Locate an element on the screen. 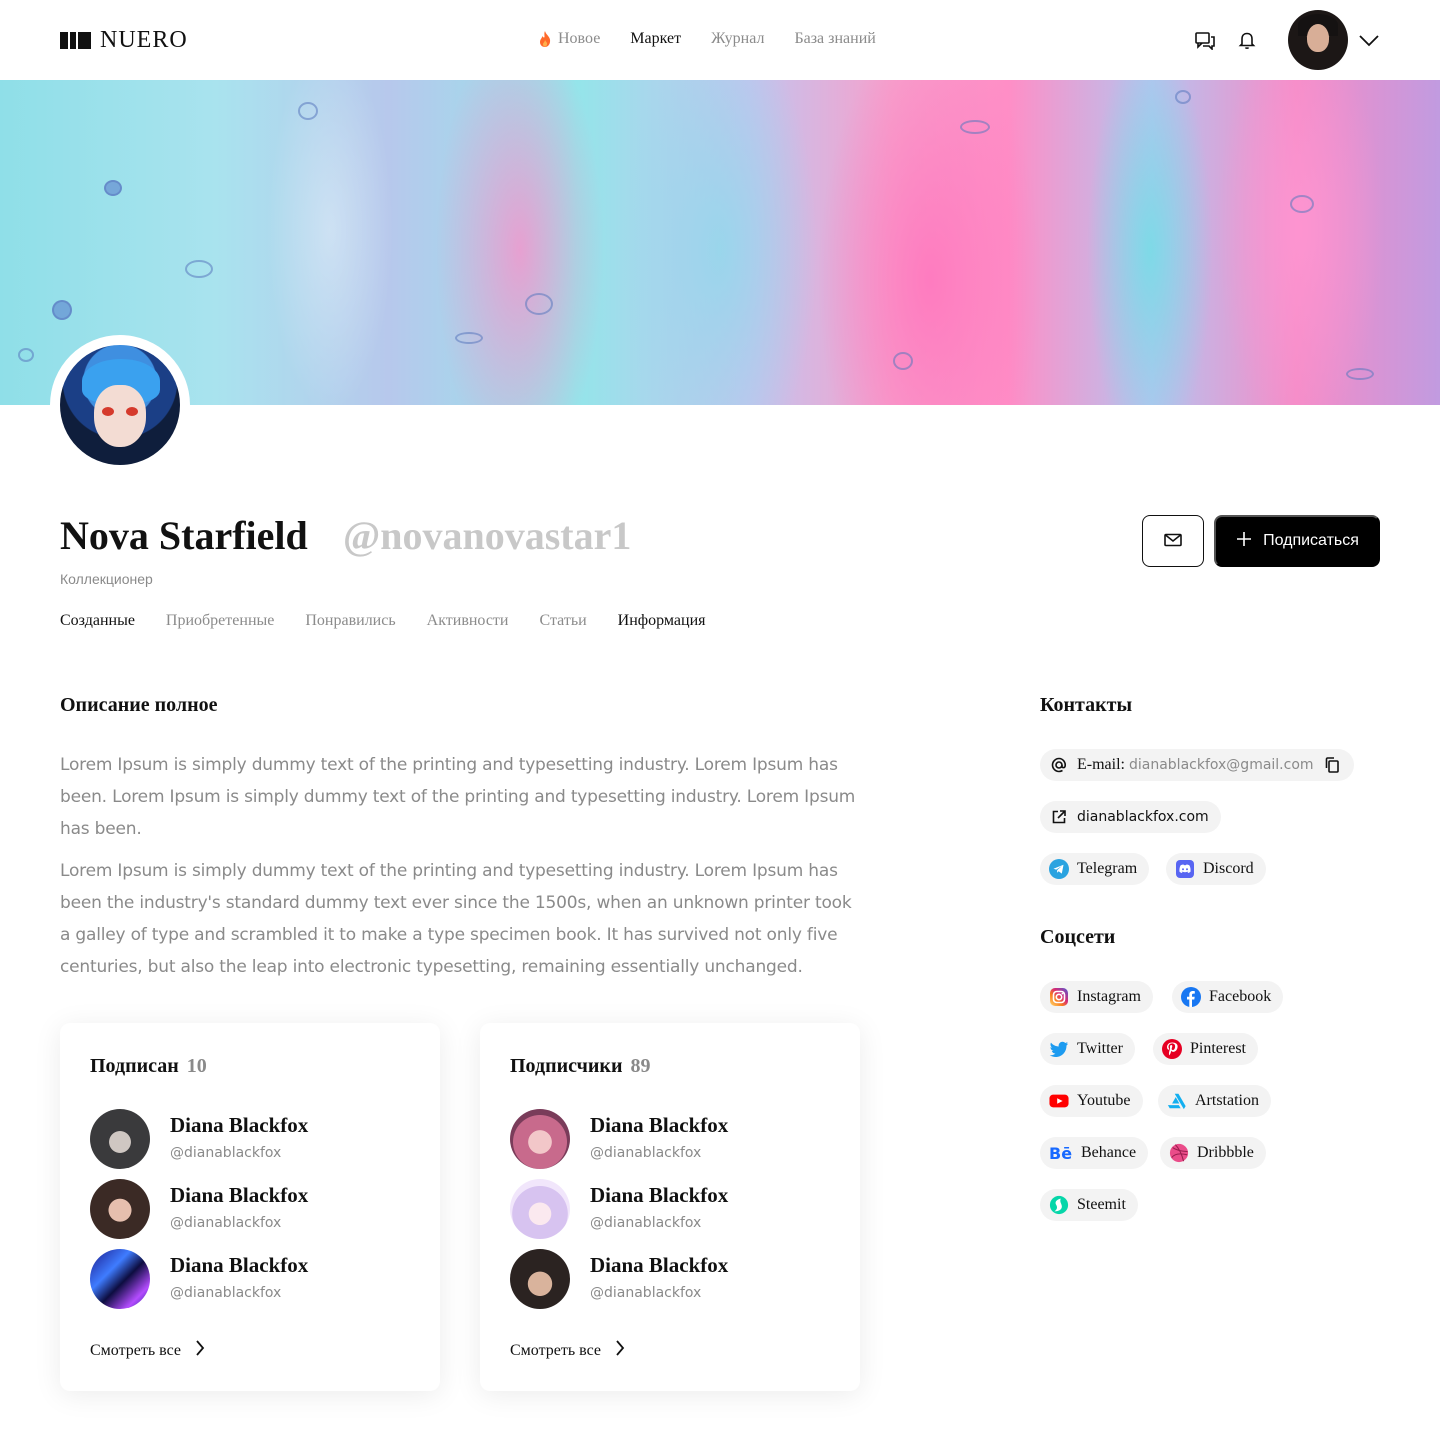 Image resolution: width=1440 pixels, height=1451 pixels. external-link-icon is located at coordinates (1059, 817).